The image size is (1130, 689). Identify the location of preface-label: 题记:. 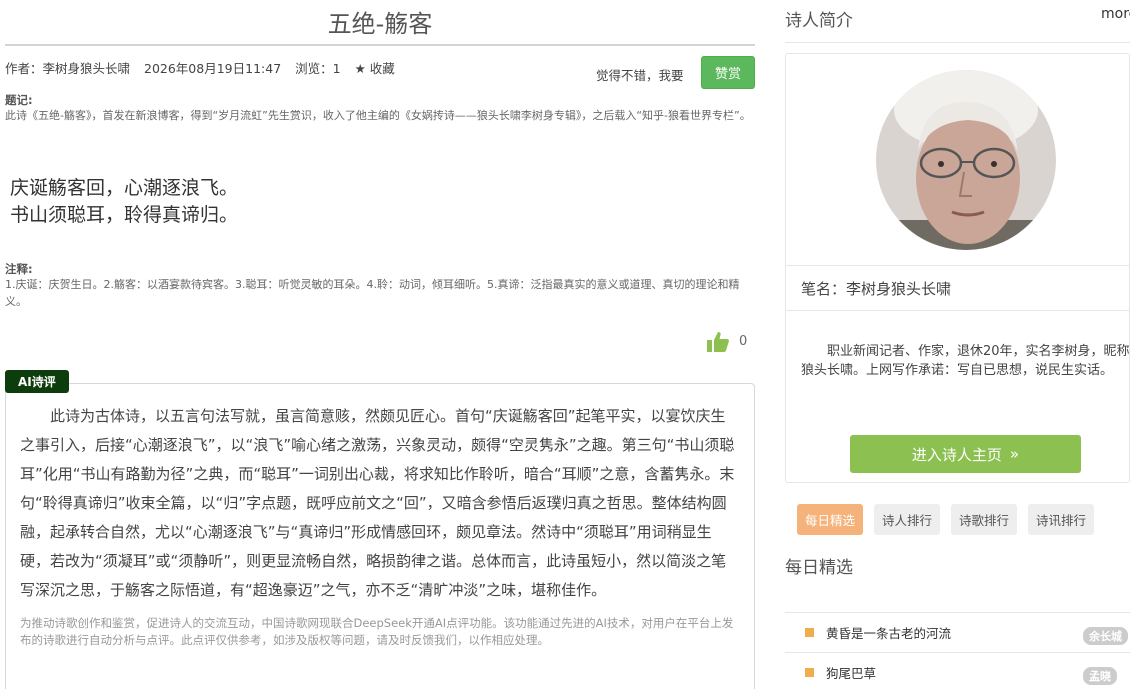
(19, 100).